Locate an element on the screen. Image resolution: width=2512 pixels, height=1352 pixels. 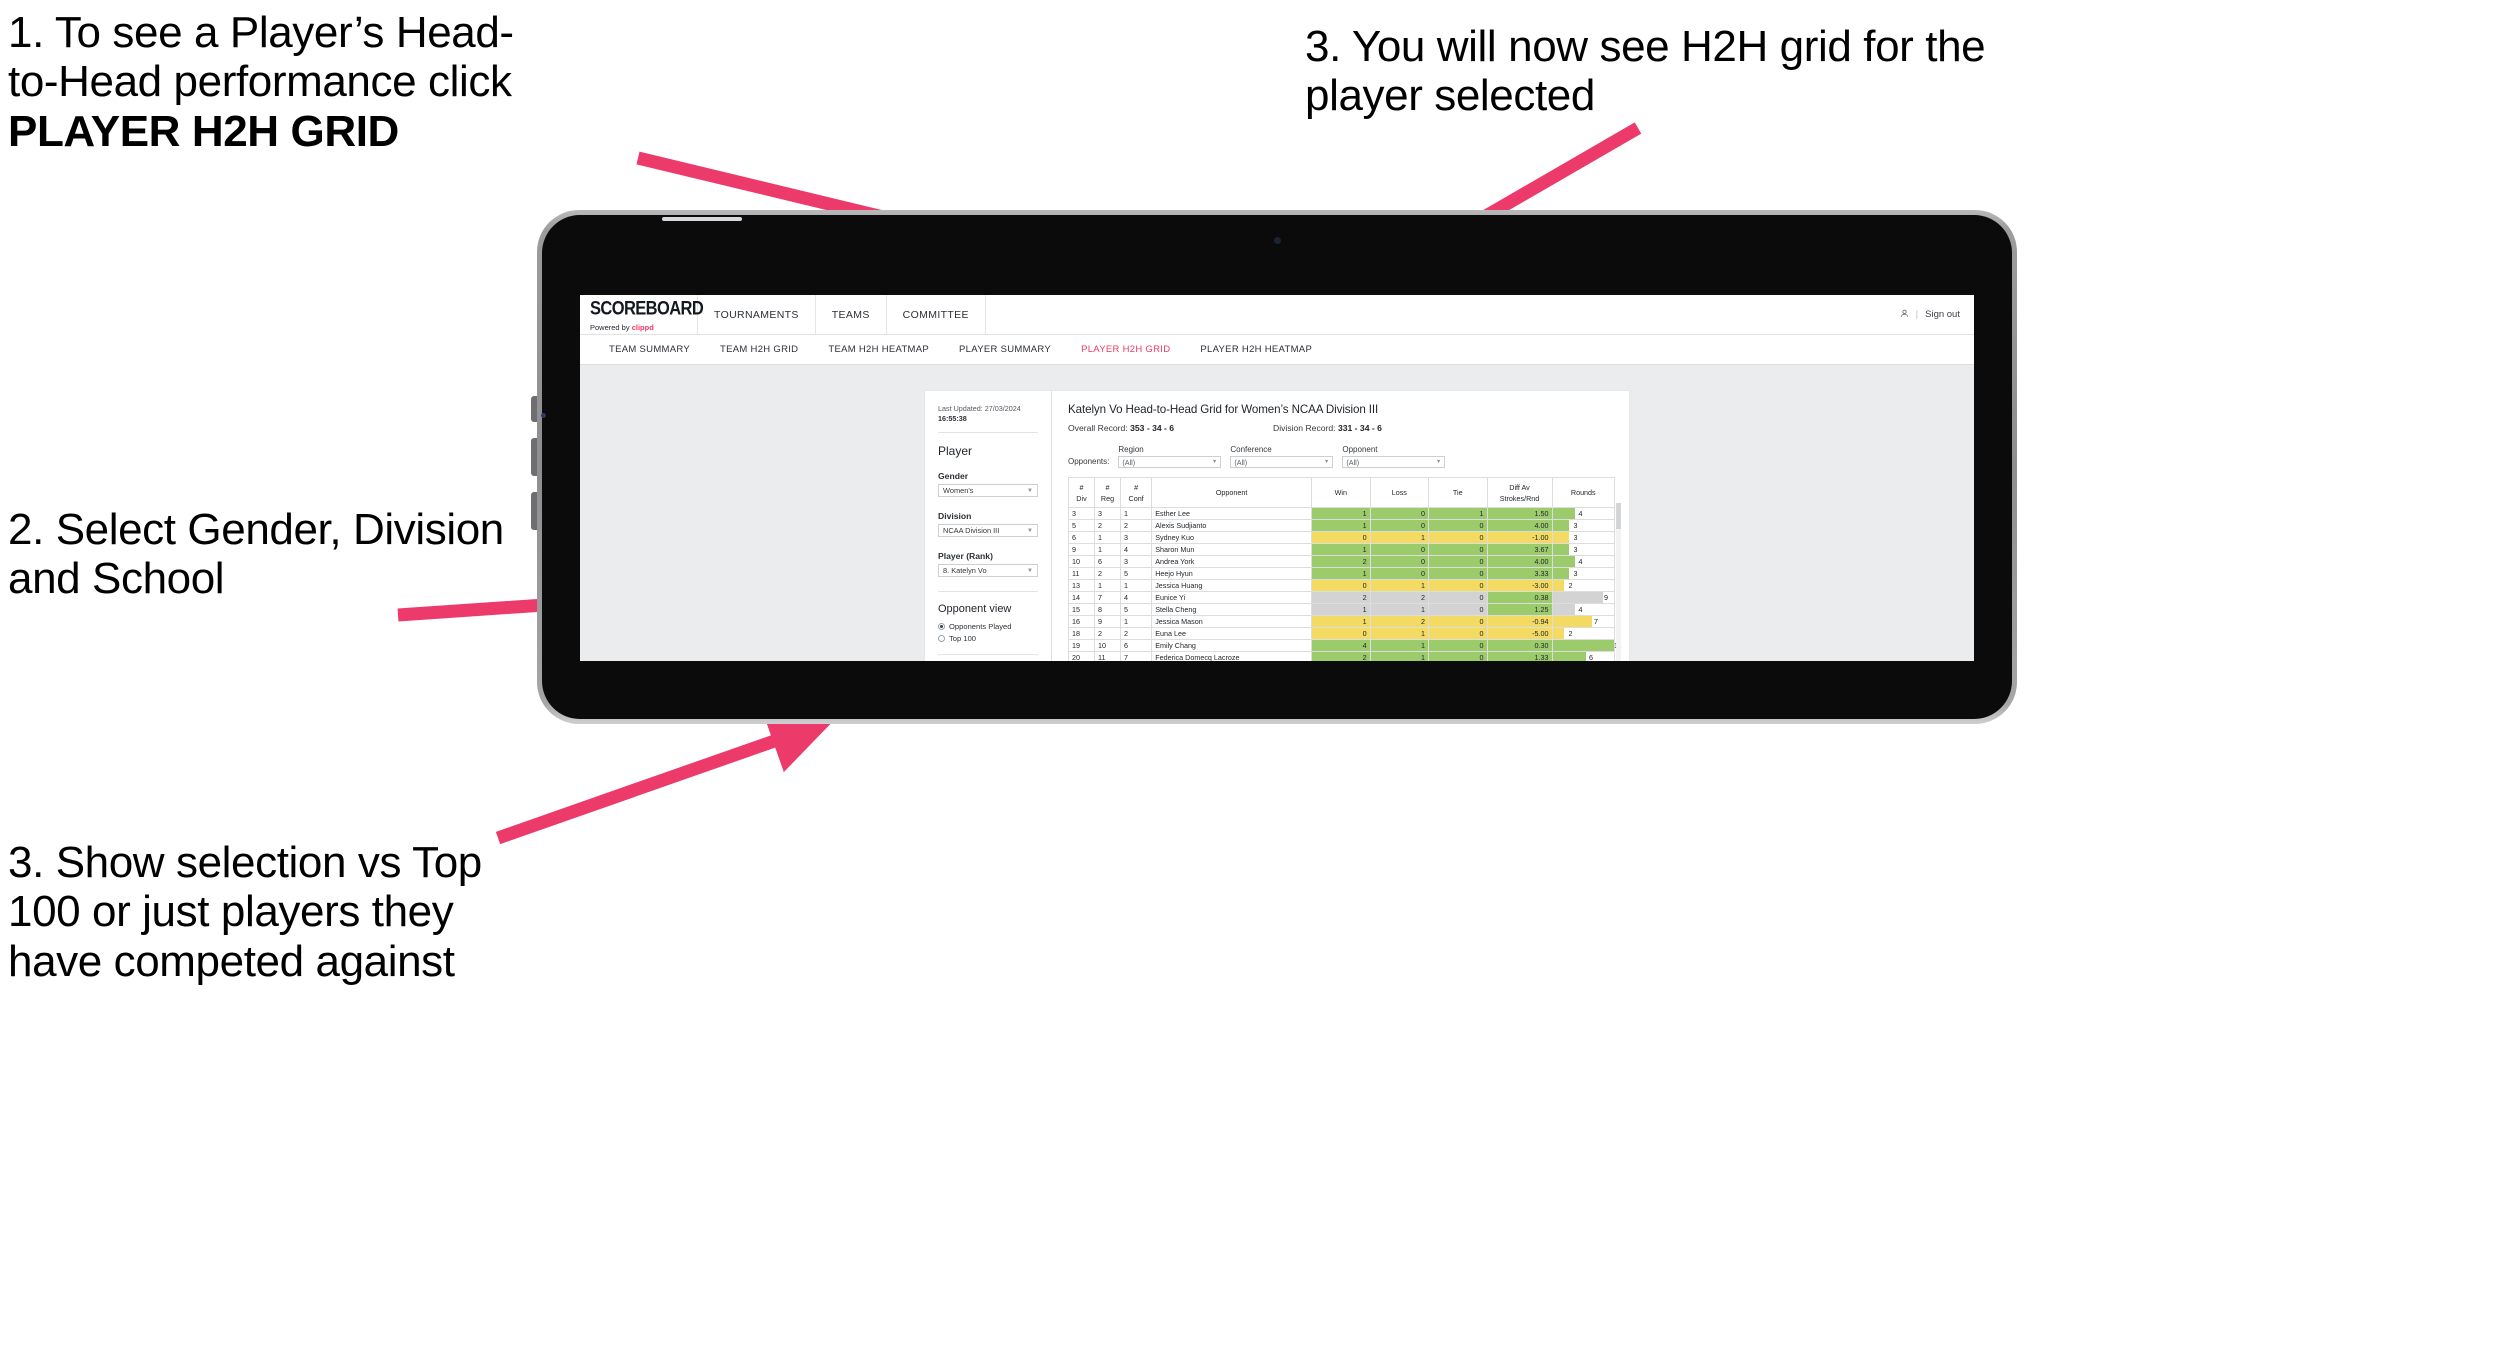
sign-out-link: Sign out is located at coordinates (1942, 314).